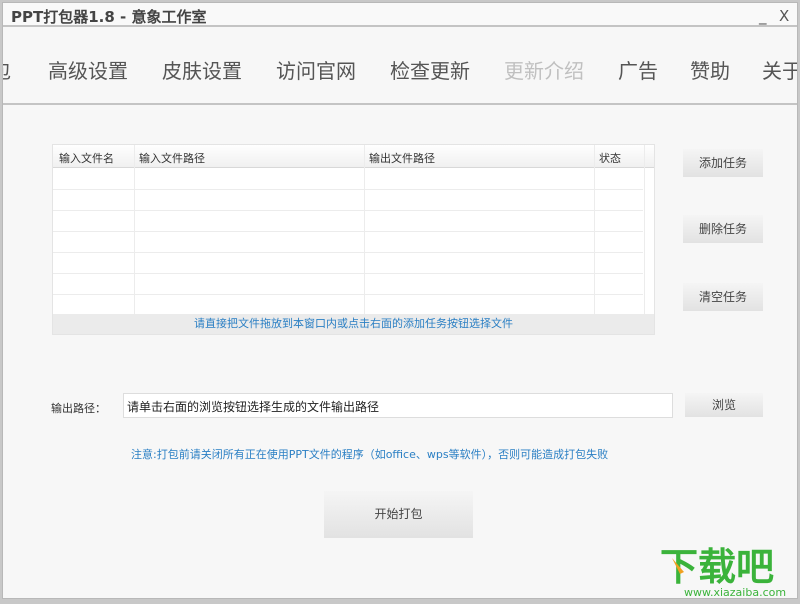  Describe the element at coordinates (430, 69) in the screenshot. I see `nav-item-check-update: 检查更新` at that location.